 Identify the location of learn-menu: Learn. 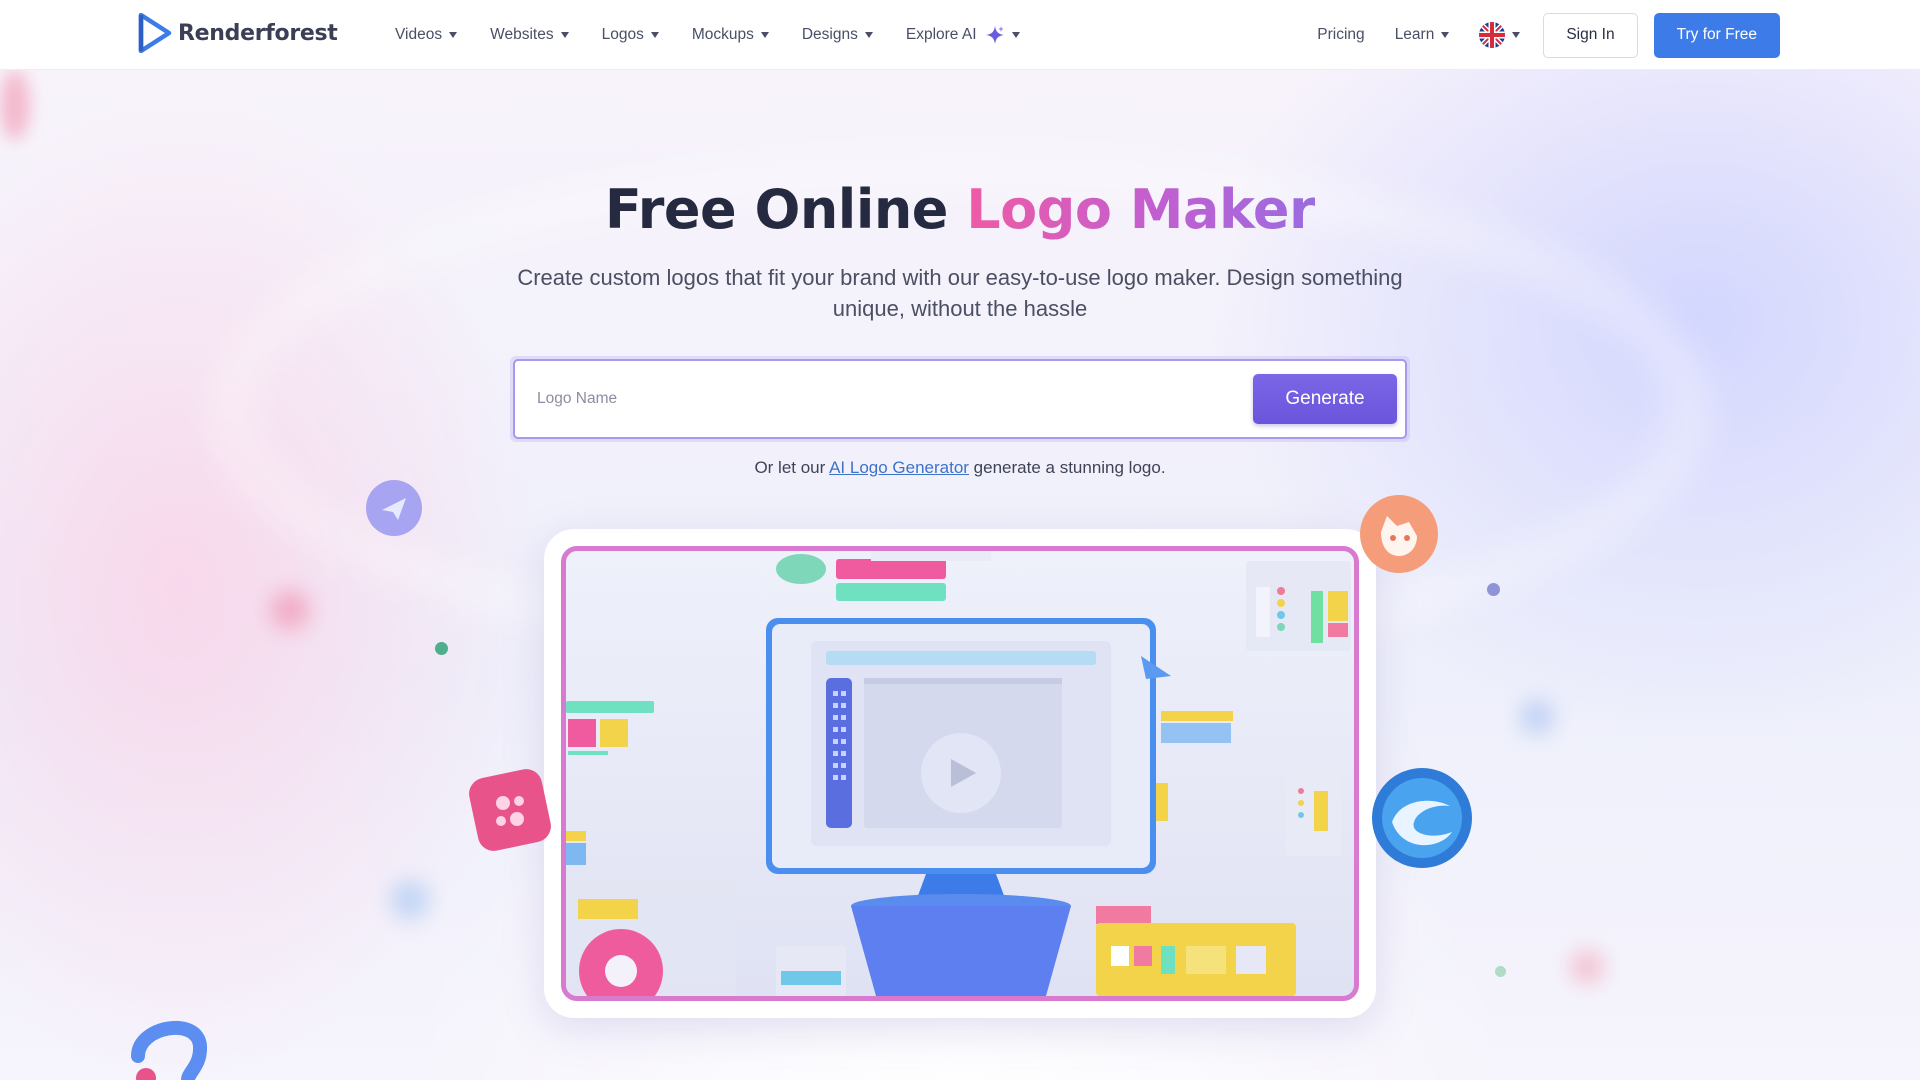
(1422, 35).